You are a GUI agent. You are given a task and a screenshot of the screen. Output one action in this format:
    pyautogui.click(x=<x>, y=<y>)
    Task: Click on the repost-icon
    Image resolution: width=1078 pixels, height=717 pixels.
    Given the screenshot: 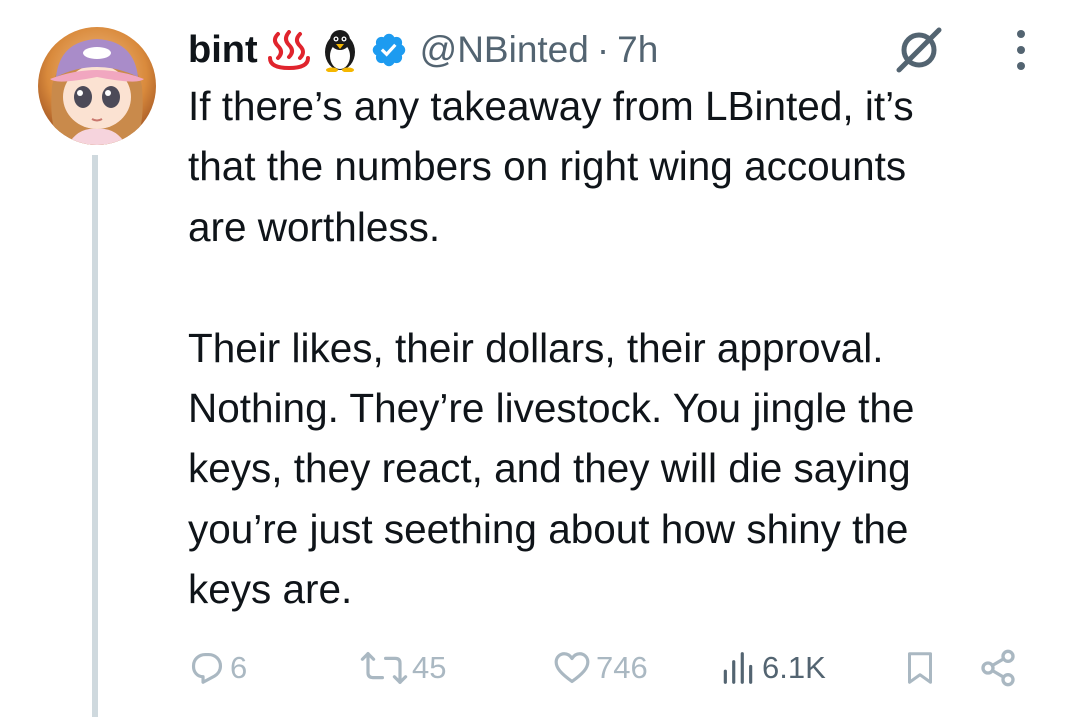 What is the action you would take?
    pyautogui.click(x=384, y=668)
    